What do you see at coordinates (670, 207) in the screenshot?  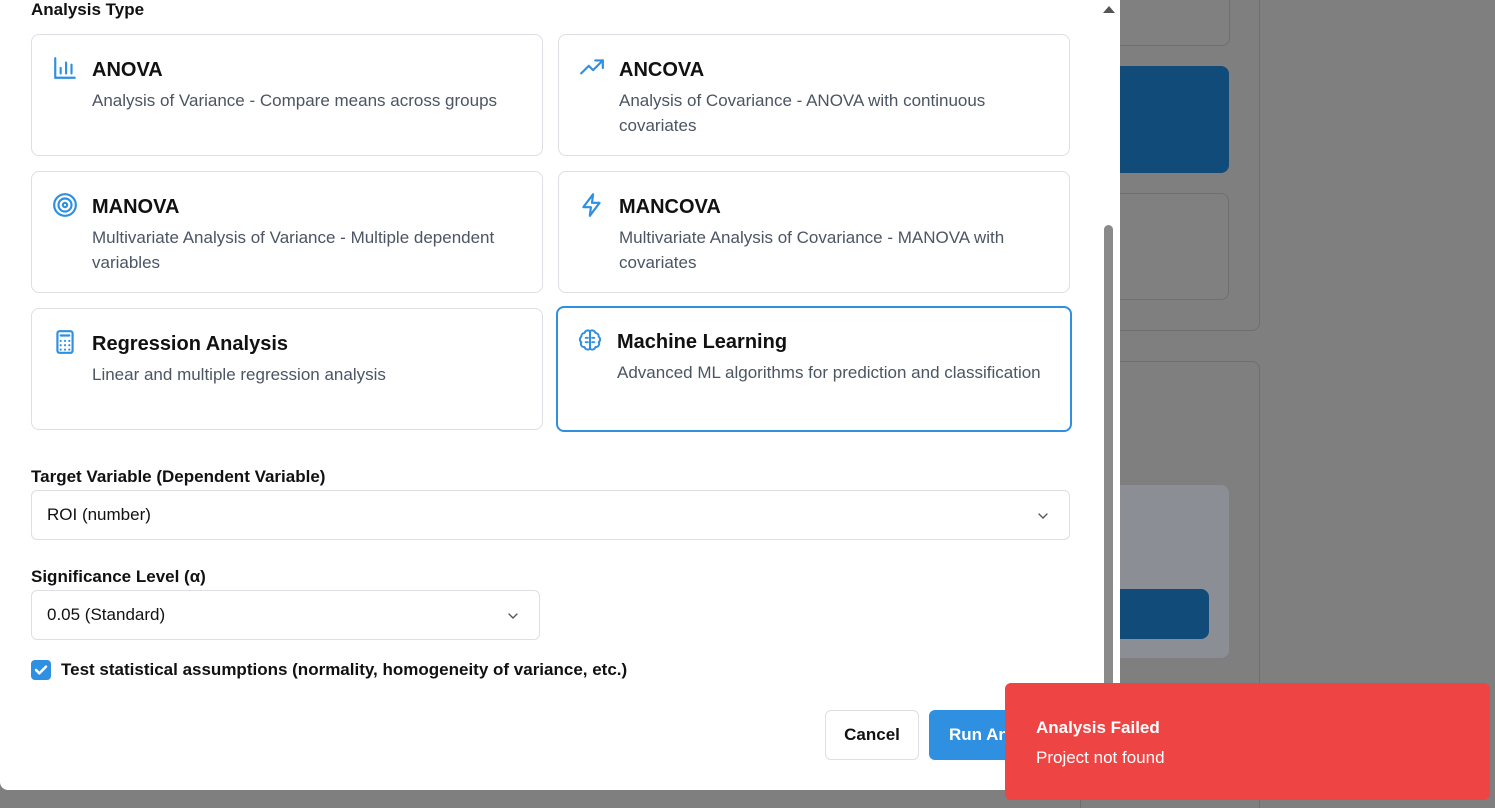 I see `card-title: MANCOVA` at bounding box center [670, 207].